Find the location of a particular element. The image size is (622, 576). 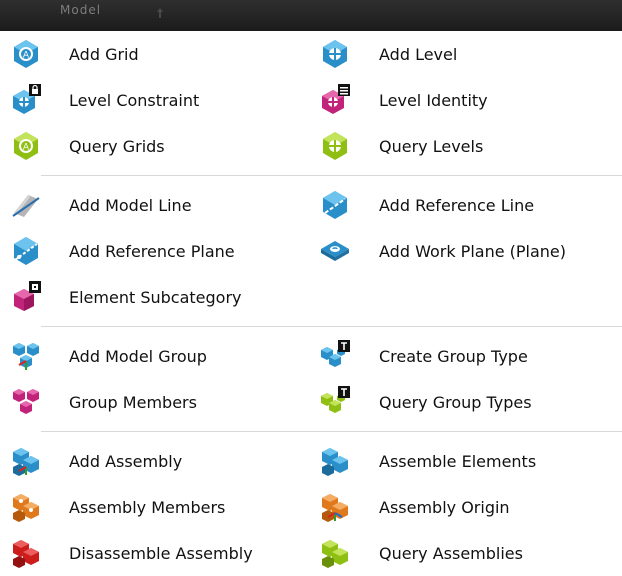

reference-plane-icon is located at coordinates (26, 251).